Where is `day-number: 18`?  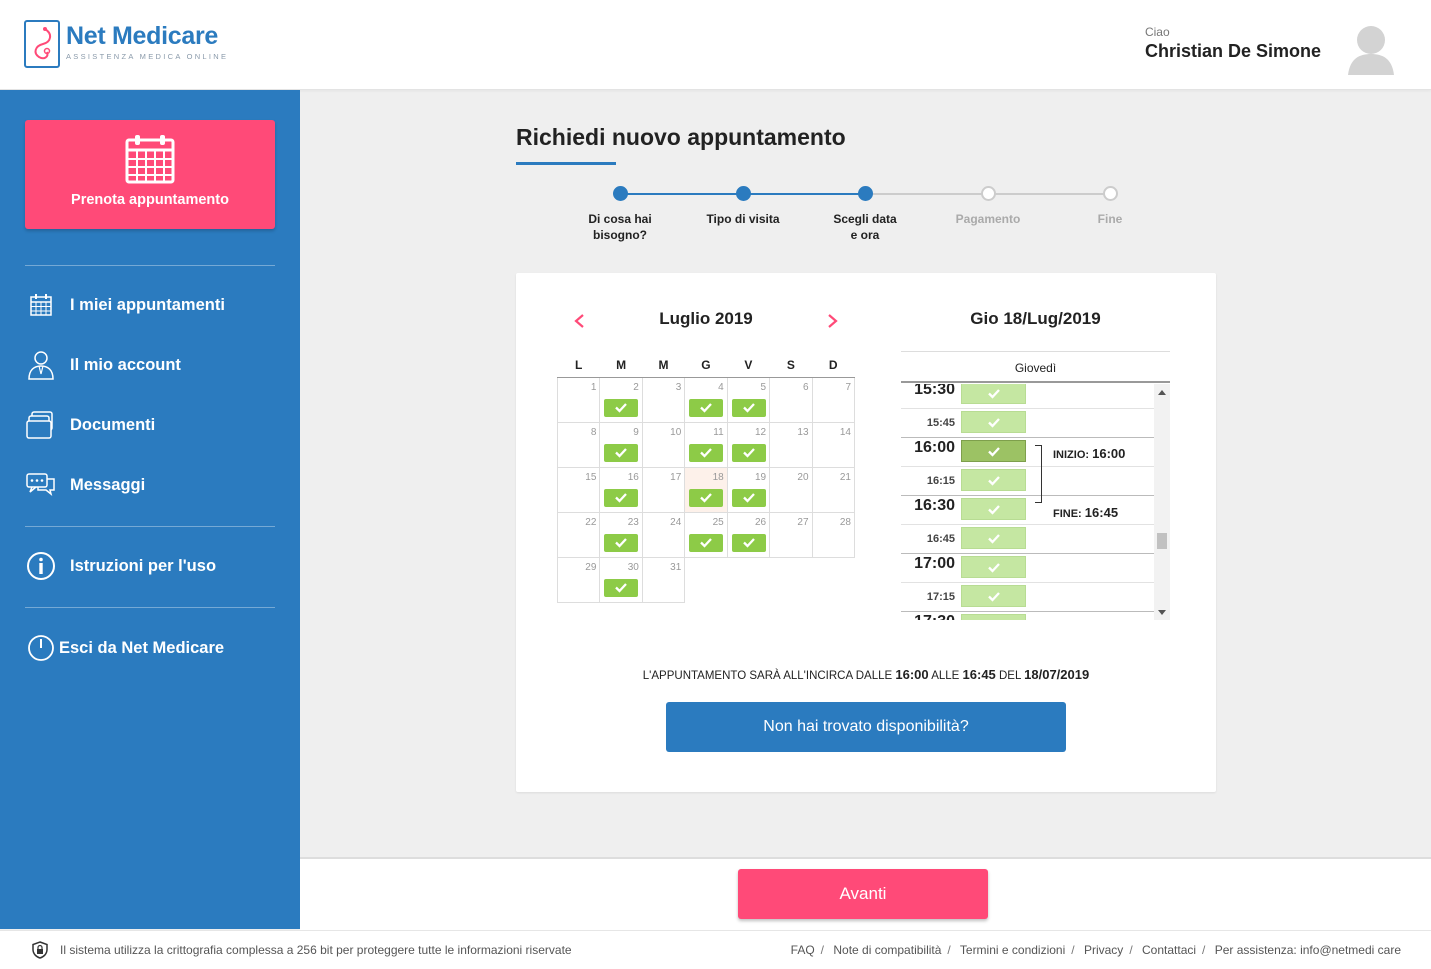
day-number: 18 is located at coordinates (718, 477).